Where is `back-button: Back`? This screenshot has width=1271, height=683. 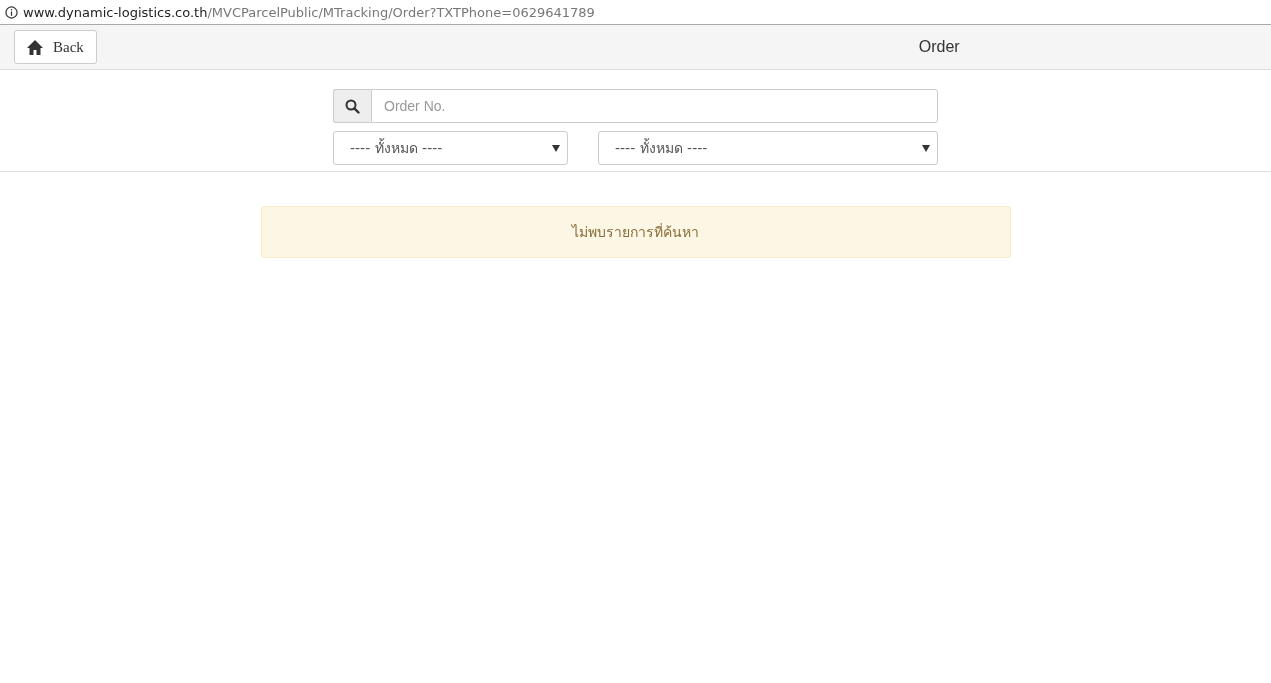 back-button: Back is located at coordinates (55, 47).